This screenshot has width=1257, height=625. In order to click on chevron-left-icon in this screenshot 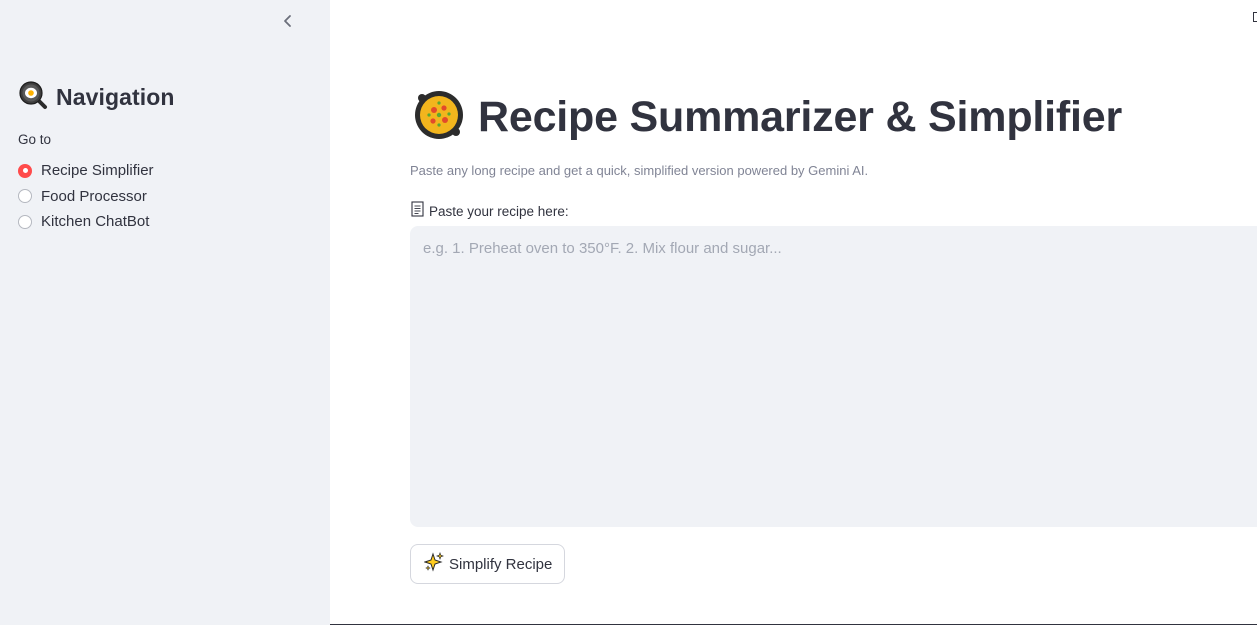, I will do `click(288, 23)`.